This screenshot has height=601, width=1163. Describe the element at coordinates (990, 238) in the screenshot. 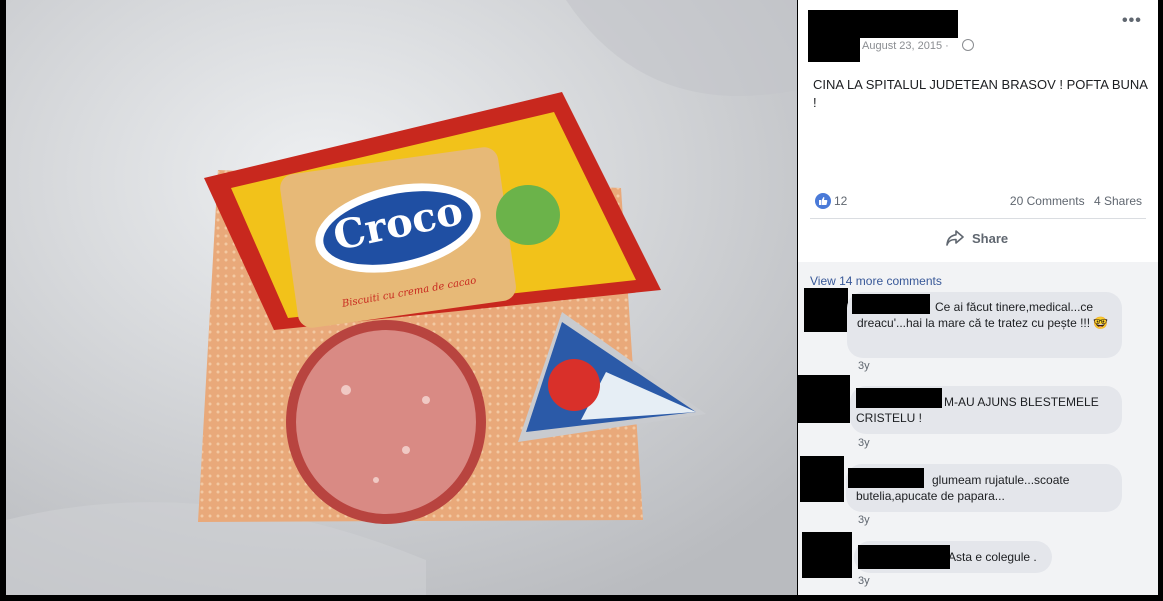

I see `share-label: Share` at that location.